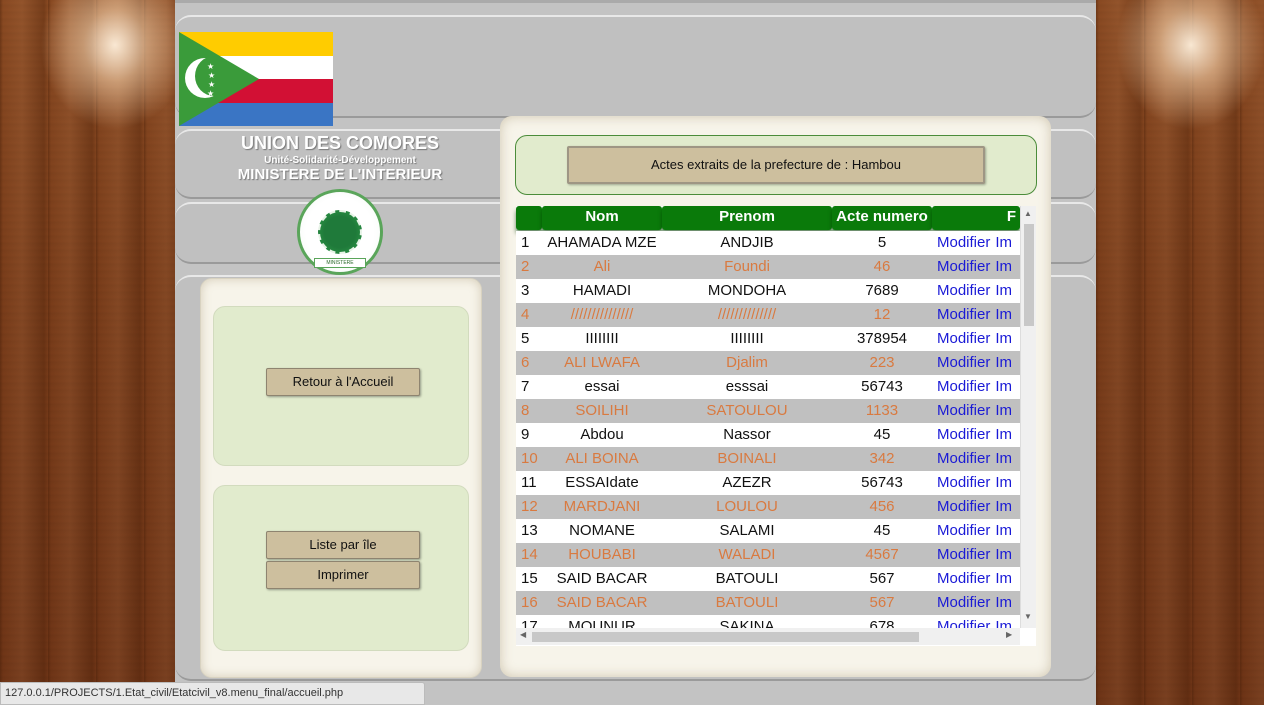 This screenshot has width=1264, height=705. Describe the element at coordinates (768, 579) in the screenshot. I see `table-row: 15 SAID BACAR BATOULI 567 Modifier Im` at that location.